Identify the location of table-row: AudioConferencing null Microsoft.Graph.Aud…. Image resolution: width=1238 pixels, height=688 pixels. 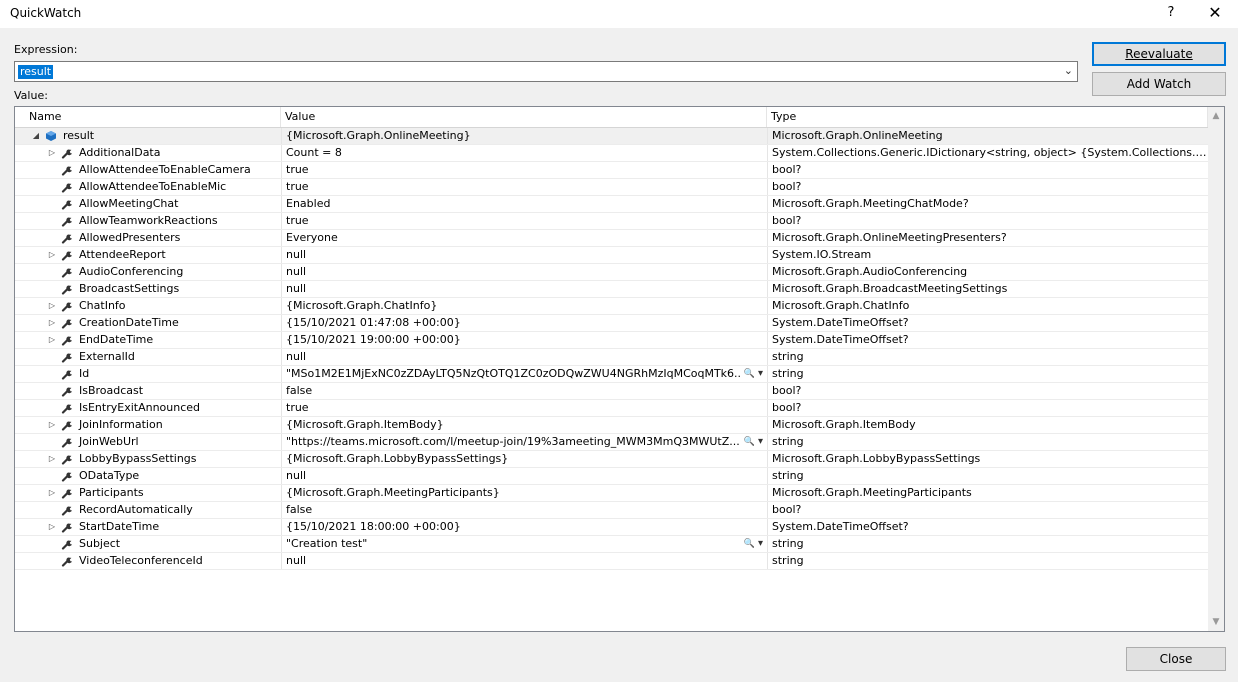
(611, 272).